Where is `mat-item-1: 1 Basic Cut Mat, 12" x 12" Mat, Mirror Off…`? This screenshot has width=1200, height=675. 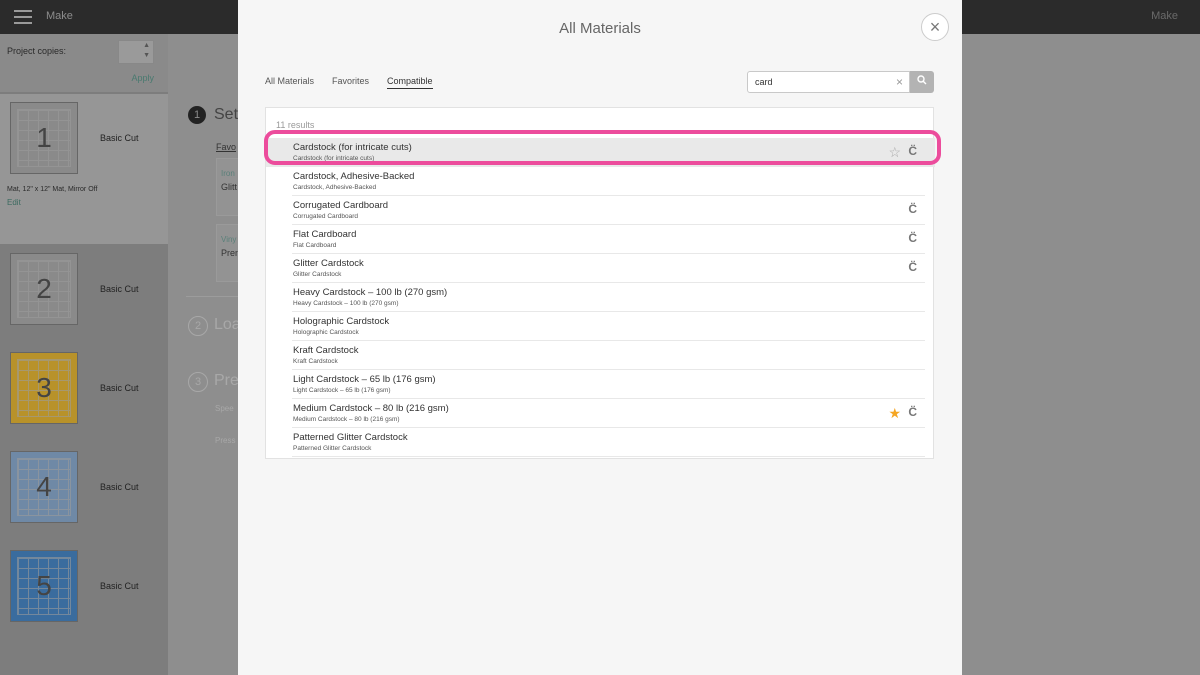 mat-item-1: 1 Basic Cut Mat, 12" x 12" Mat, Mirror Off… is located at coordinates (84, 169).